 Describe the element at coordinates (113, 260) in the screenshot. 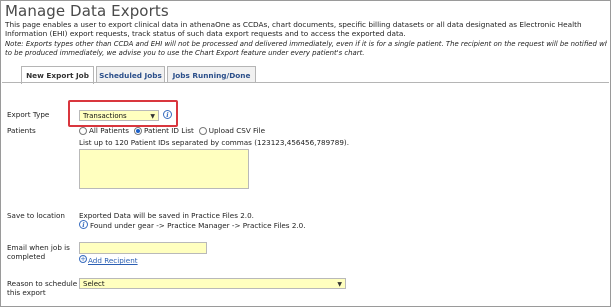

I see `add-recipient-link: Add Recipient` at that location.